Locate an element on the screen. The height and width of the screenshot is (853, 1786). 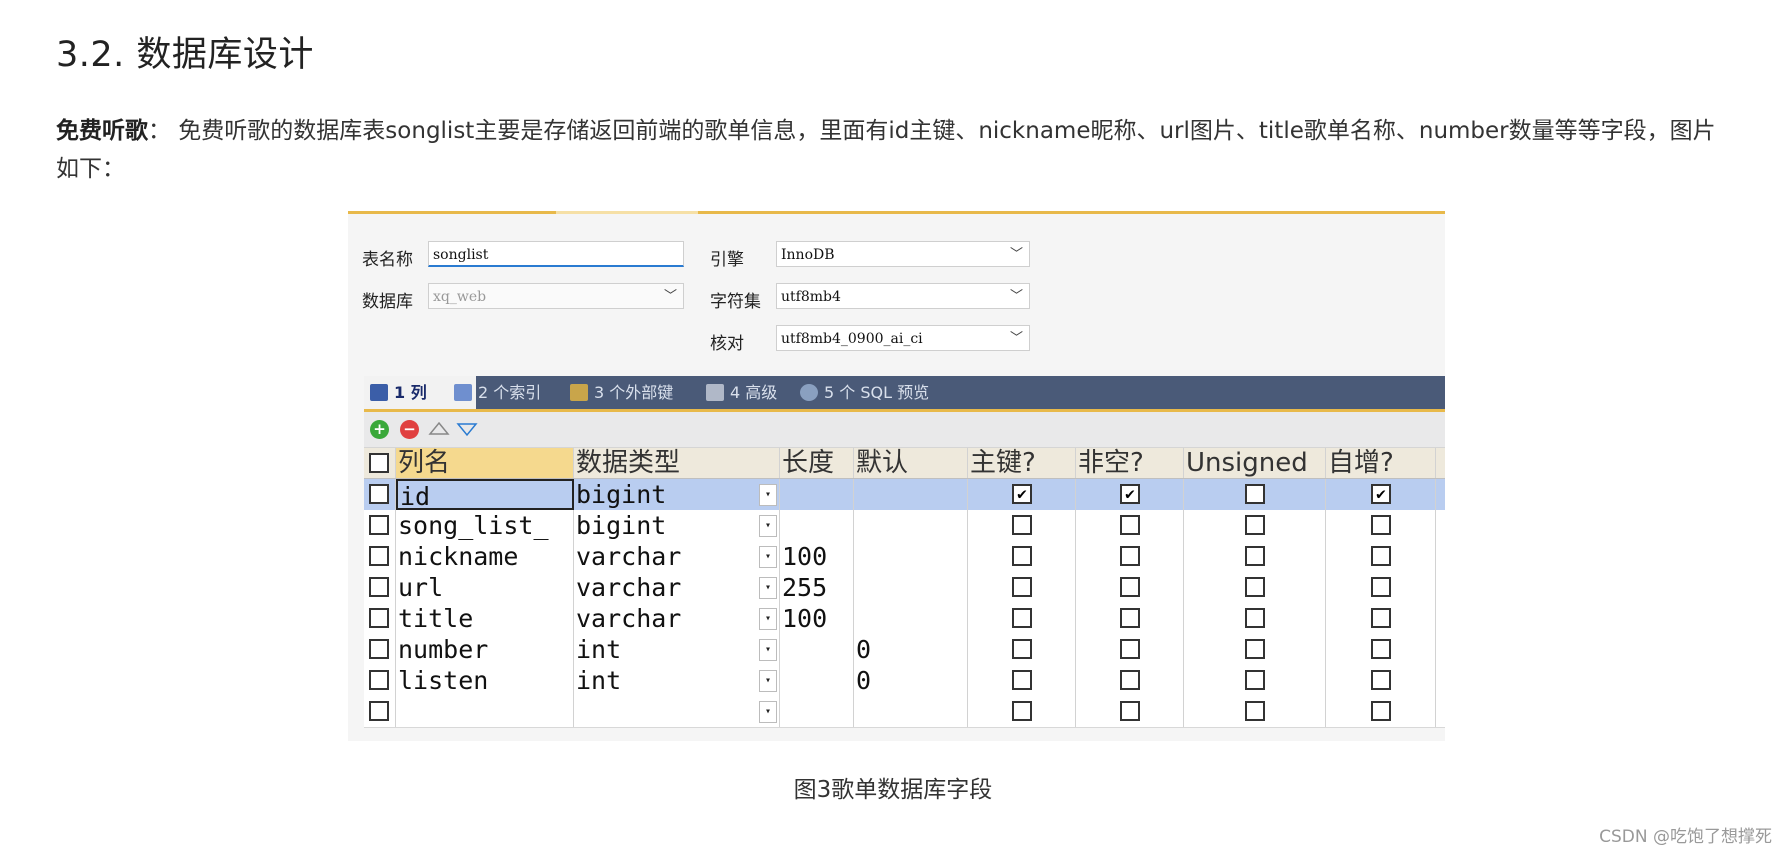
column-name-cell: song_list_ is located at coordinates (485, 525).